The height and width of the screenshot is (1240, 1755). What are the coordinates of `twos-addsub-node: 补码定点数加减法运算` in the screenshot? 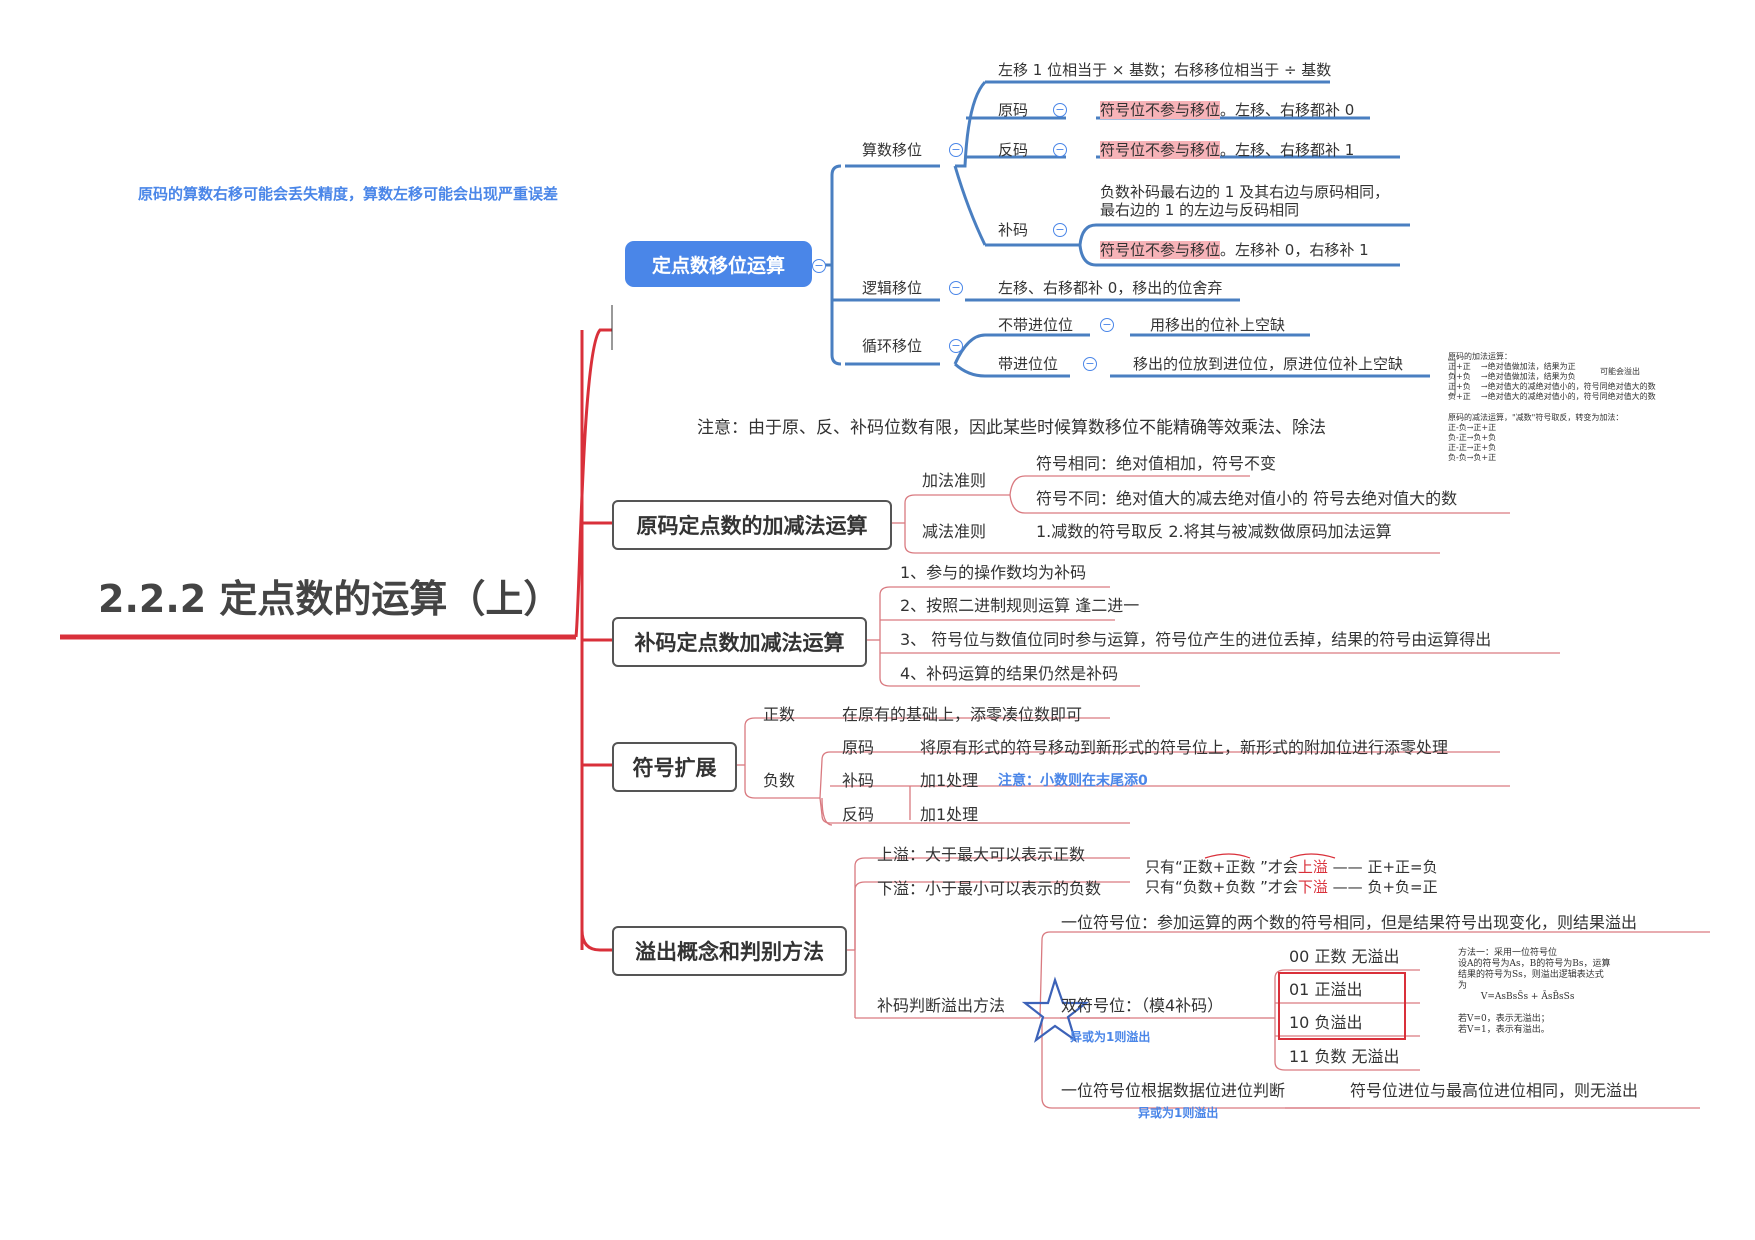 It's located at (739, 642).